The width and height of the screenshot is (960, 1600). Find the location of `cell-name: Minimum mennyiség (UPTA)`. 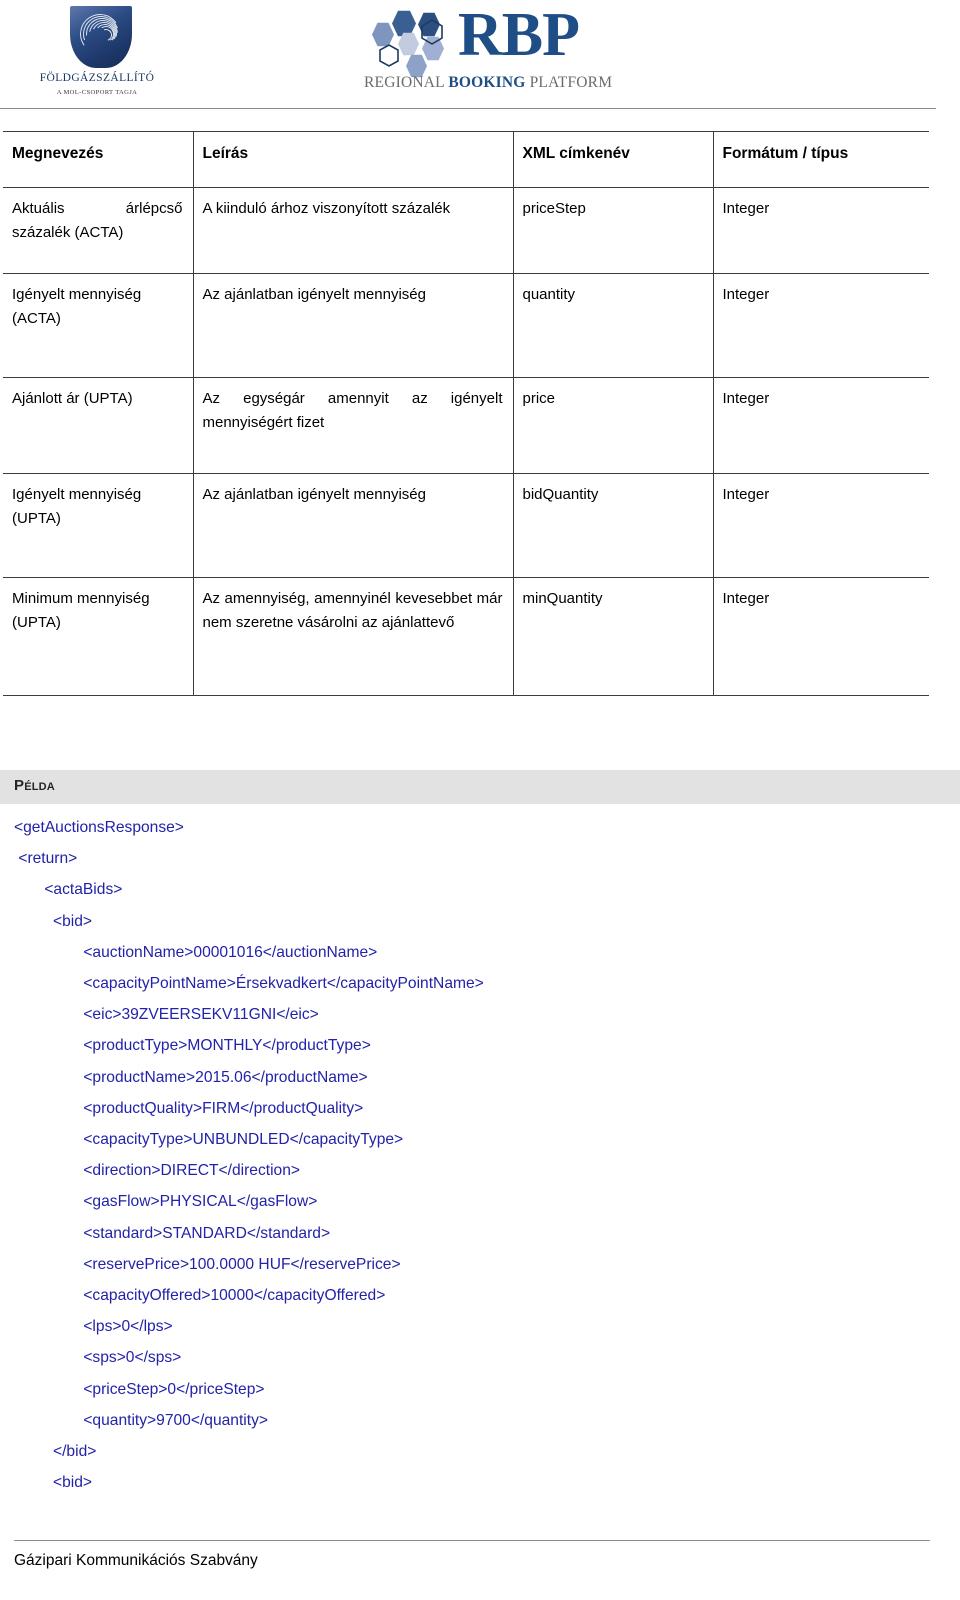

cell-name: Minimum mennyiség (UPTA) is located at coordinates (98, 636).